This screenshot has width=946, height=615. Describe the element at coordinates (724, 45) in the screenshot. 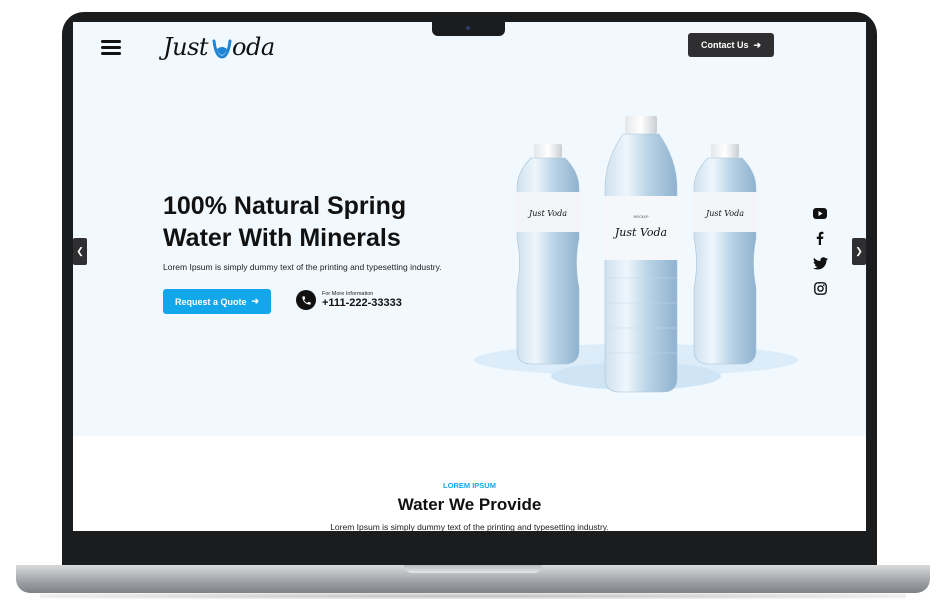

I see `contact-us-label: Contact Us` at that location.